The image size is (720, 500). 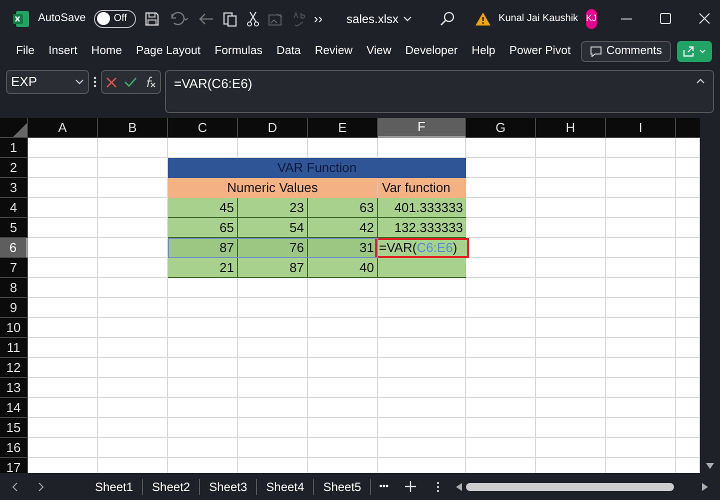 What do you see at coordinates (14, 428) in the screenshot?
I see `row-header: 15` at bounding box center [14, 428].